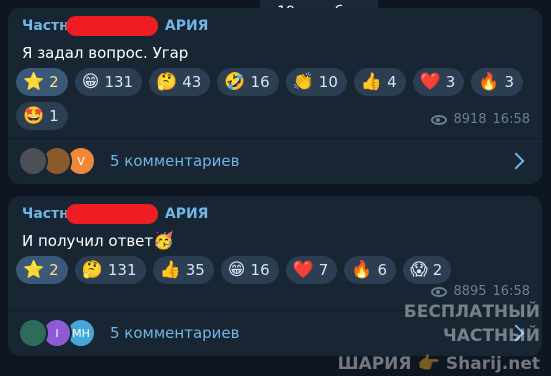 Image resolution: width=551 pixels, height=376 pixels. I want to click on reaction-chip: 😁 16, so click(249, 270).